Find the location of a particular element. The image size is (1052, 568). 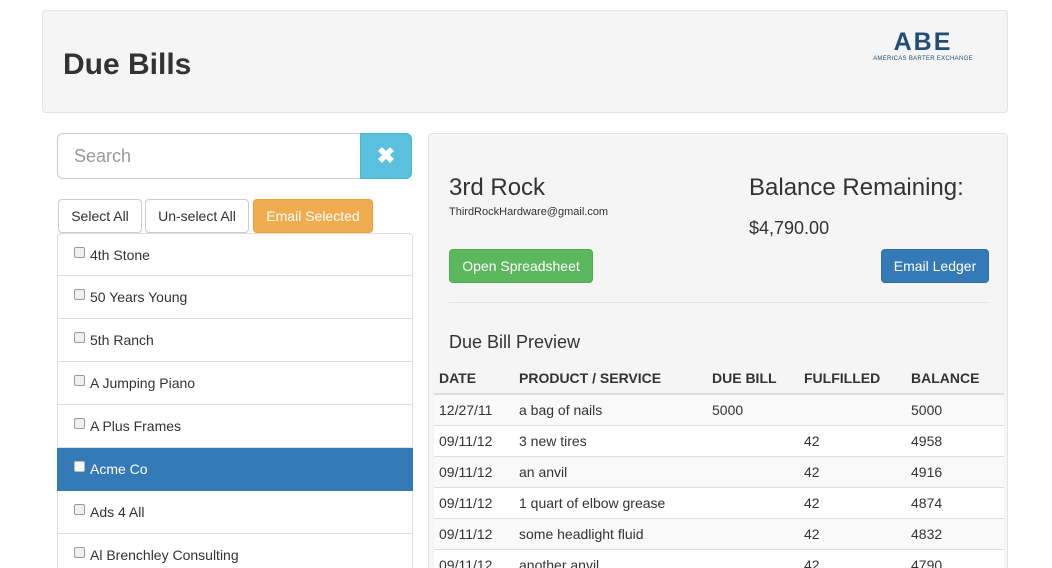

list-item: 5th Ranch is located at coordinates (235, 340).